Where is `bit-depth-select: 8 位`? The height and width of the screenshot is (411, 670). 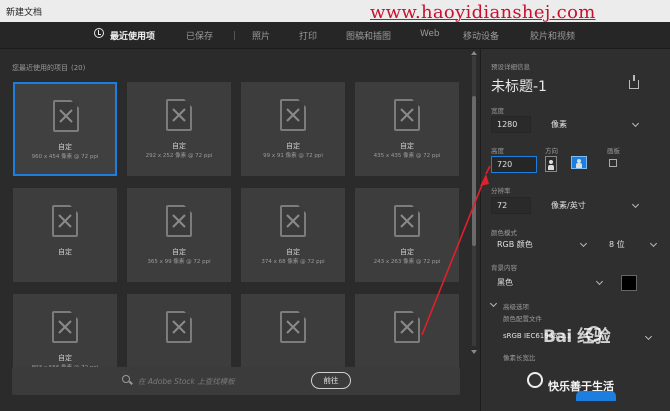
bit-depth-select: 8 位 is located at coordinates (617, 244).